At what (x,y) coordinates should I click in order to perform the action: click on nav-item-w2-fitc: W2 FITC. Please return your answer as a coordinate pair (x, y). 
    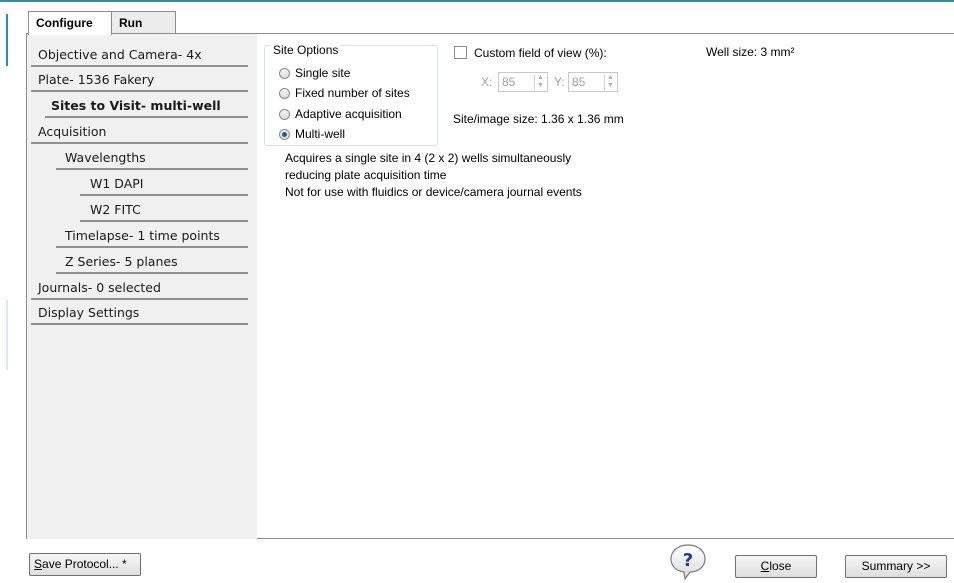
    Looking at the image, I should click on (164, 211).